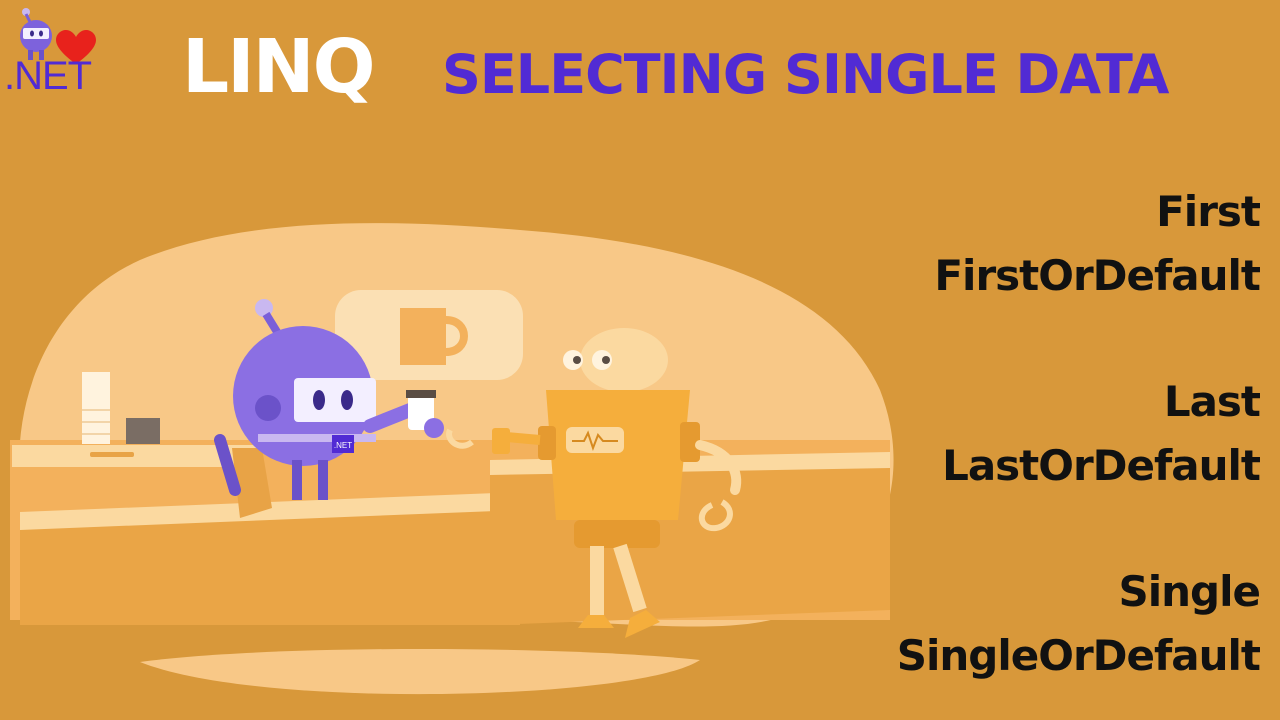 This screenshot has height=720, width=1280. Describe the element at coordinates (143, 431) in the screenshot. I see `lid-stack` at that location.